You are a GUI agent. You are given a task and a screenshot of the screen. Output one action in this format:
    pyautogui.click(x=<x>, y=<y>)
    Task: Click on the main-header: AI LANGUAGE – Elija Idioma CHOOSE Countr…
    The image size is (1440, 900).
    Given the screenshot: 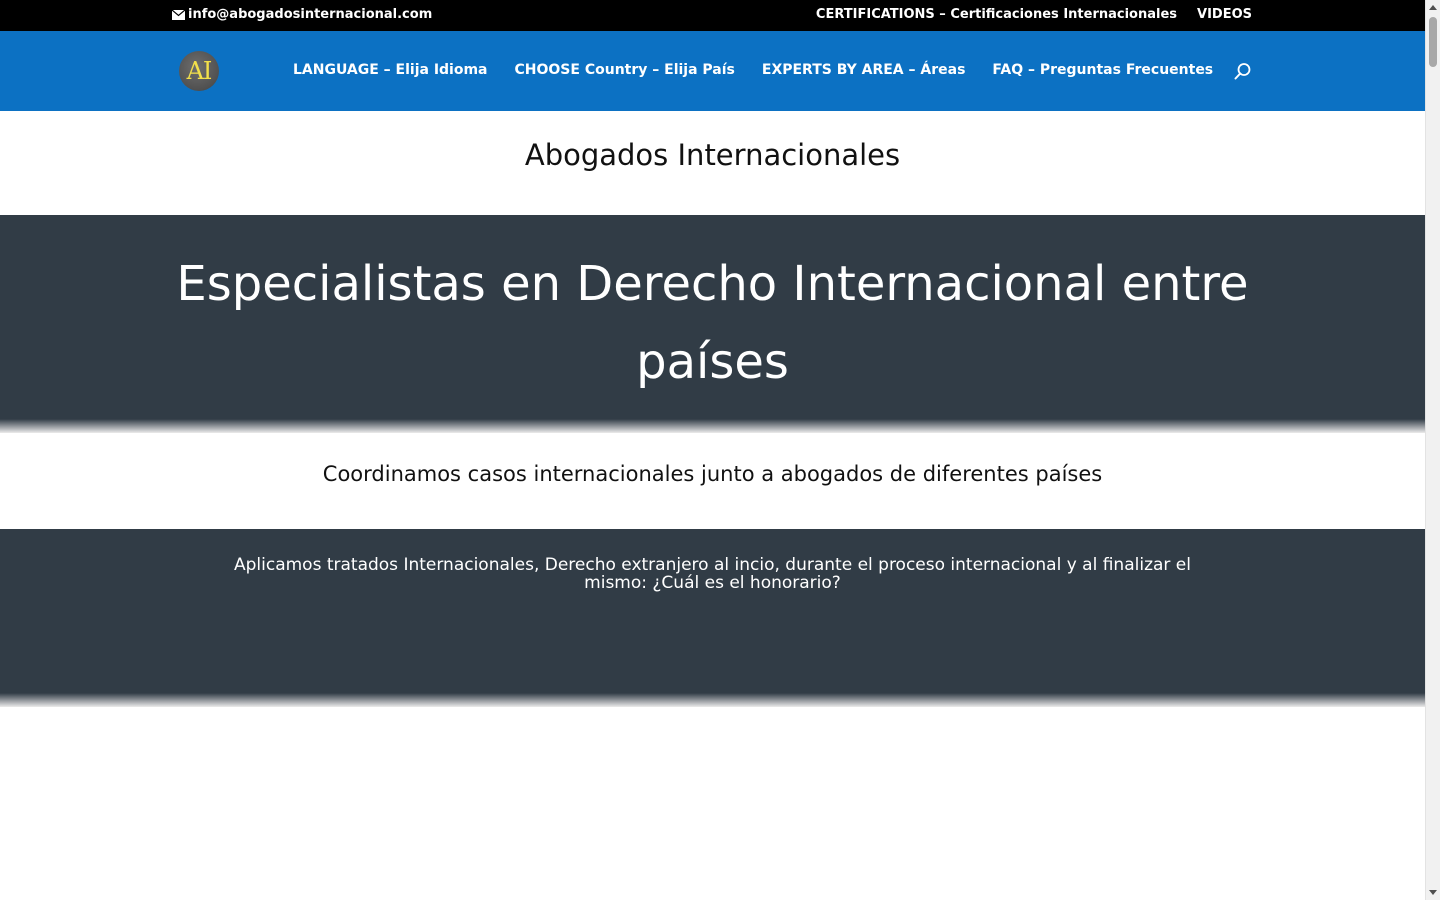 What is the action you would take?
    pyautogui.click(x=712, y=71)
    